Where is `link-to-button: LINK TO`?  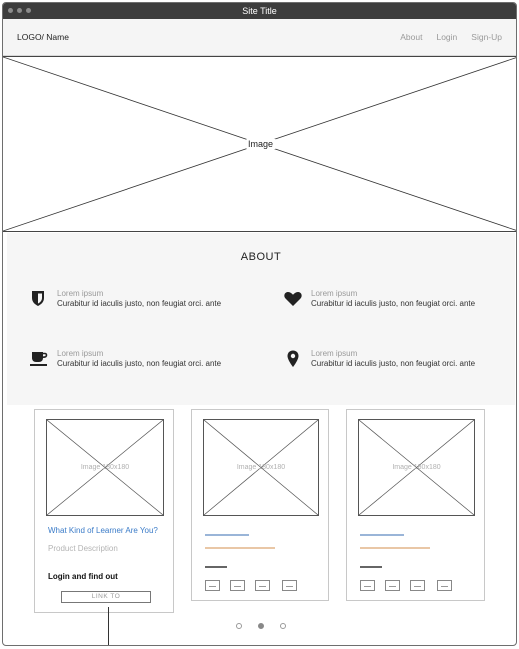
link-to-button: LINK TO is located at coordinates (106, 597).